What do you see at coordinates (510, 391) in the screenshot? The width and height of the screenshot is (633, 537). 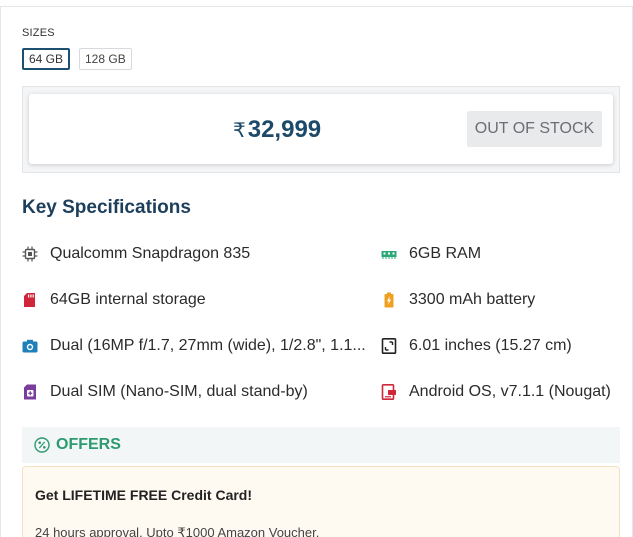 I see `spec-text: Android OS, v7.1.1 (Nougat)` at bounding box center [510, 391].